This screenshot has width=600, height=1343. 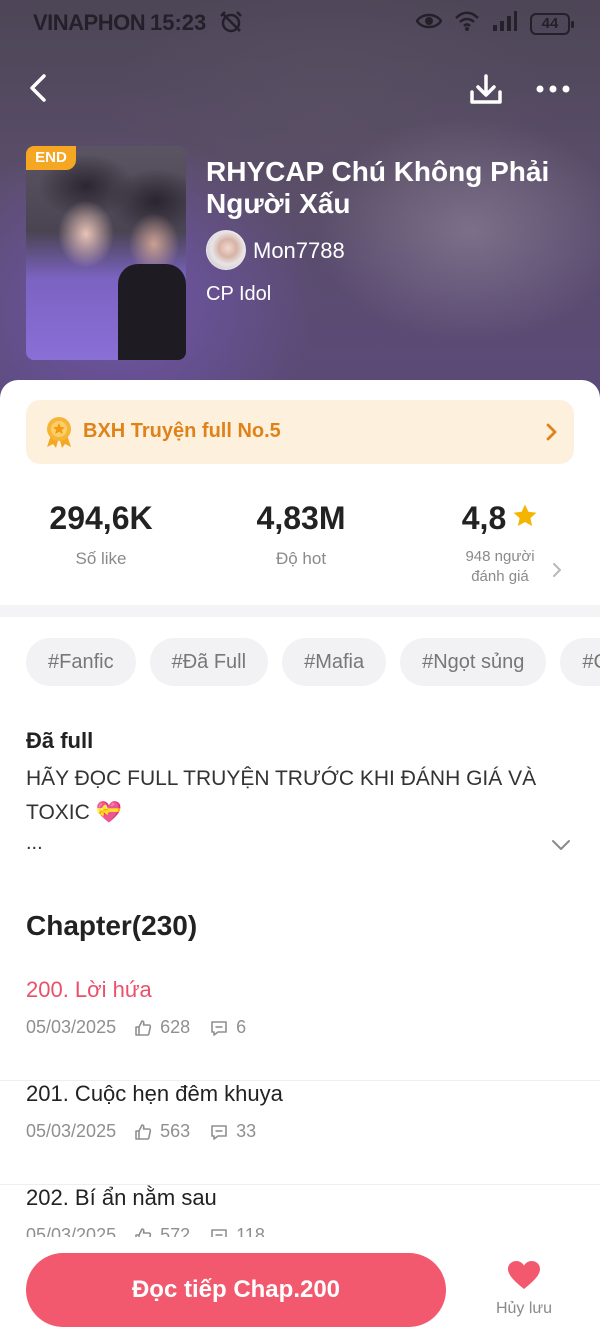 I want to click on chapter-comments: 33, so click(x=246, y=1131).